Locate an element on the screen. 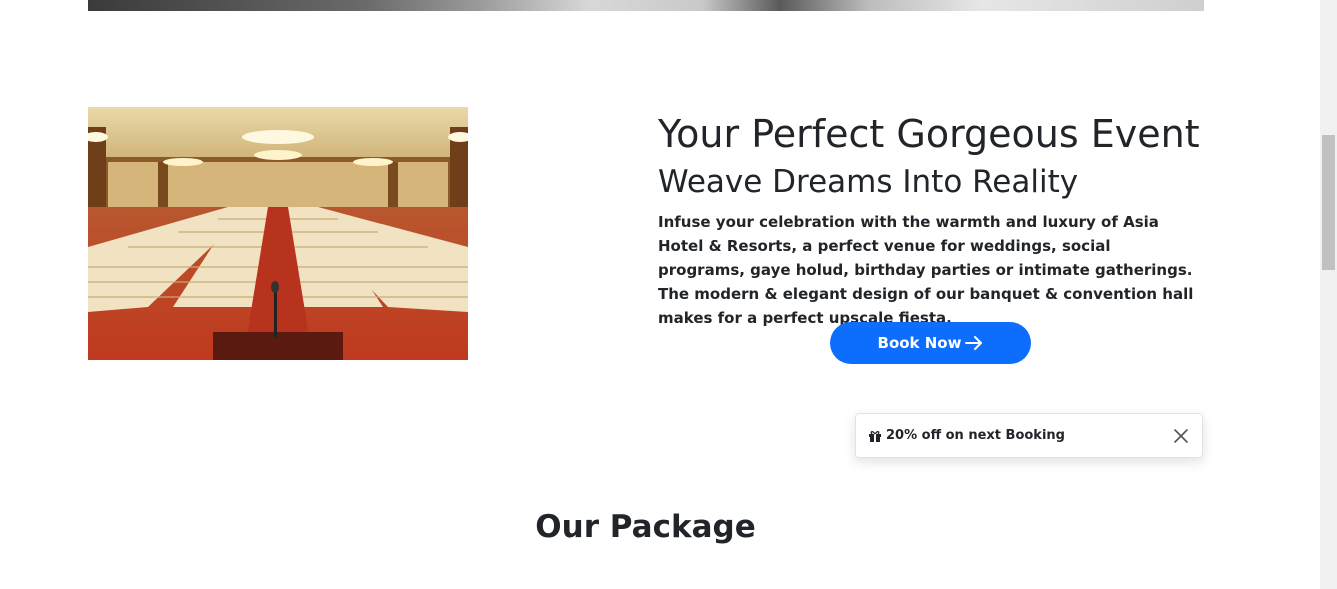 The width and height of the screenshot is (1337, 589). gift-icon is located at coordinates (875, 436).